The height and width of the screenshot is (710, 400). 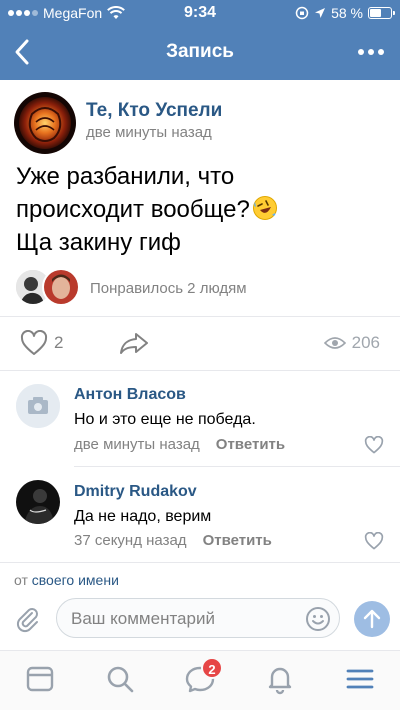 I want to click on post-as-prefix: от, so click(x=21, y=580).